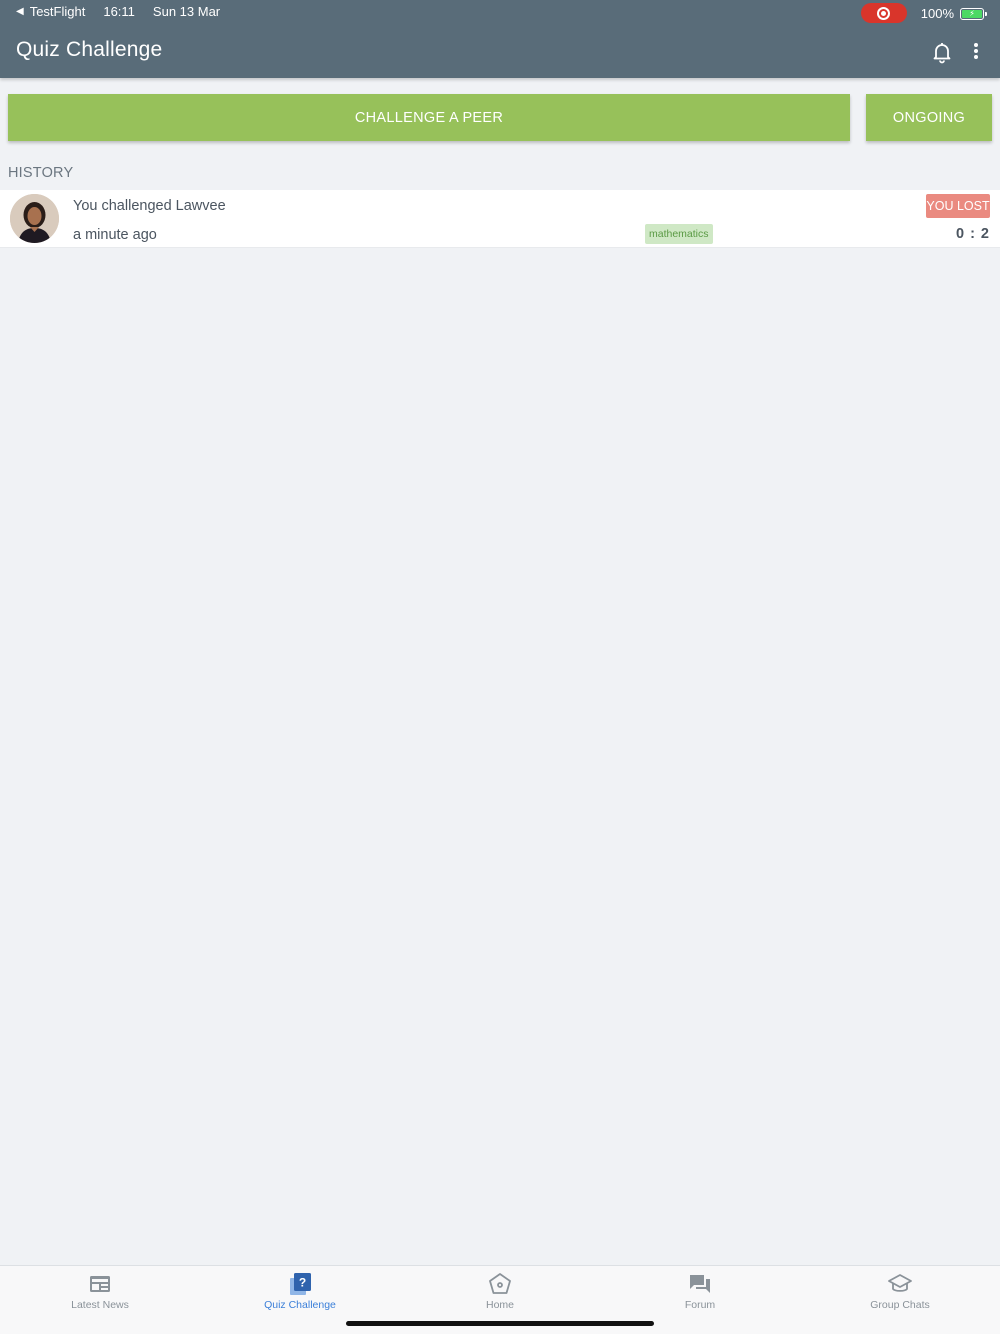 The width and height of the screenshot is (1000, 1334). Describe the element at coordinates (929, 117) in the screenshot. I see `ongoing-button: ONGOING` at that location.